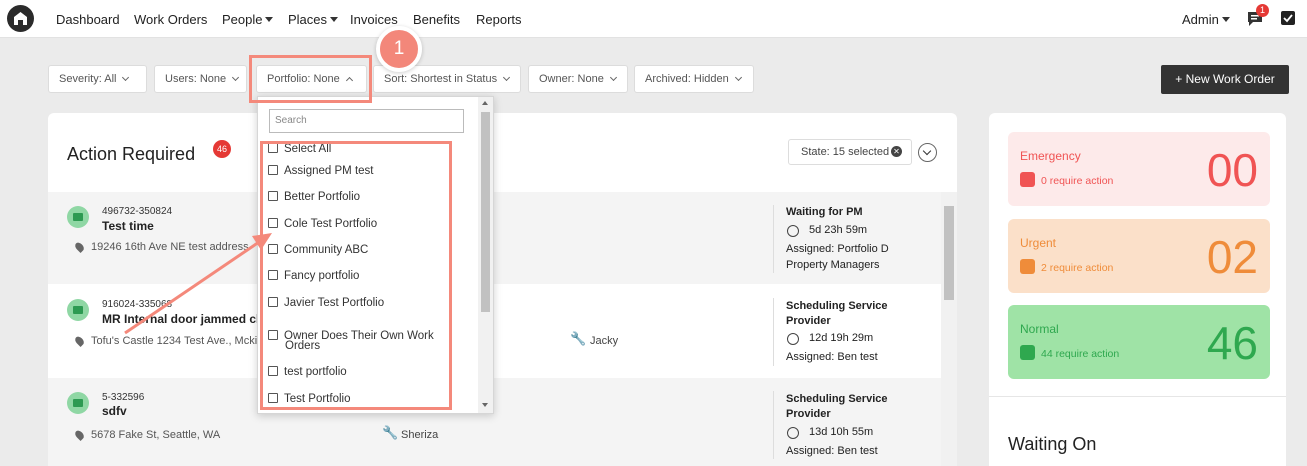 This screenshot has width=1307, height=466. Describe the element at coordinates (1139, 342) in the screenshot. I see `normal-card: Normal 44 require action 46` at that location.